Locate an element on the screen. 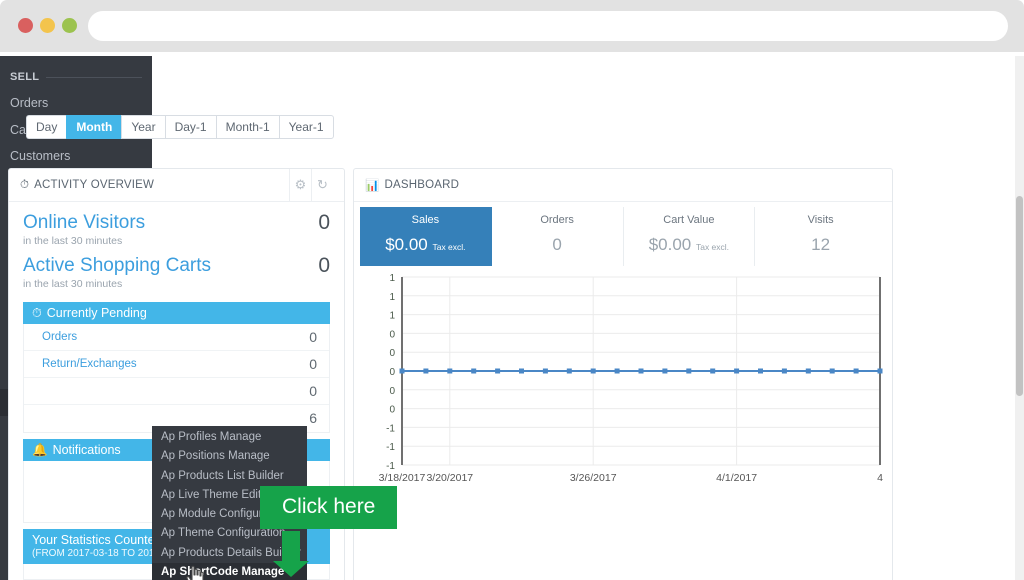  maximize-window-dot is located at coordinates (69, 25).